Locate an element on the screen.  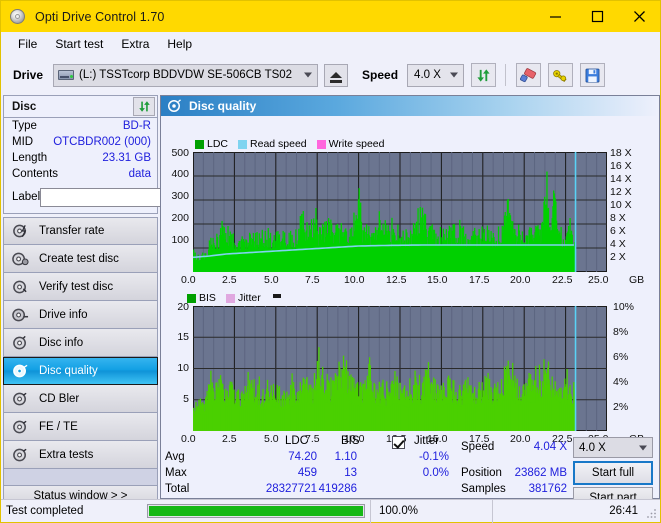
stats-total-bis: 419286 is located at coordinates (337, 489).